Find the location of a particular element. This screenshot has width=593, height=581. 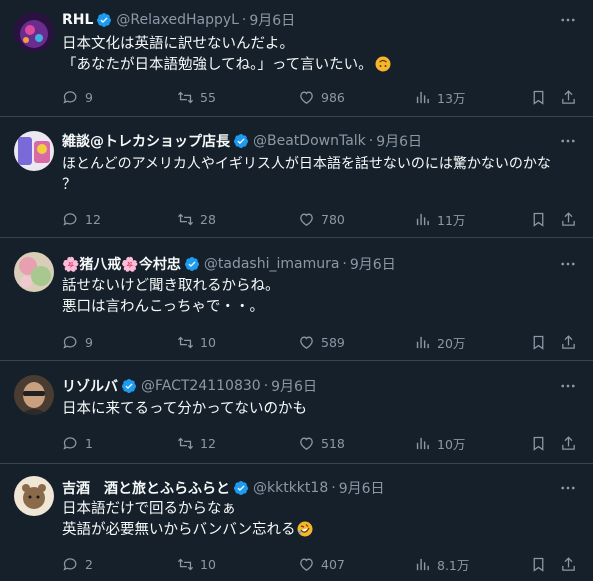

display-name: 🌸猪八戒🌸今村忠 is located at coordinates (121, 264).